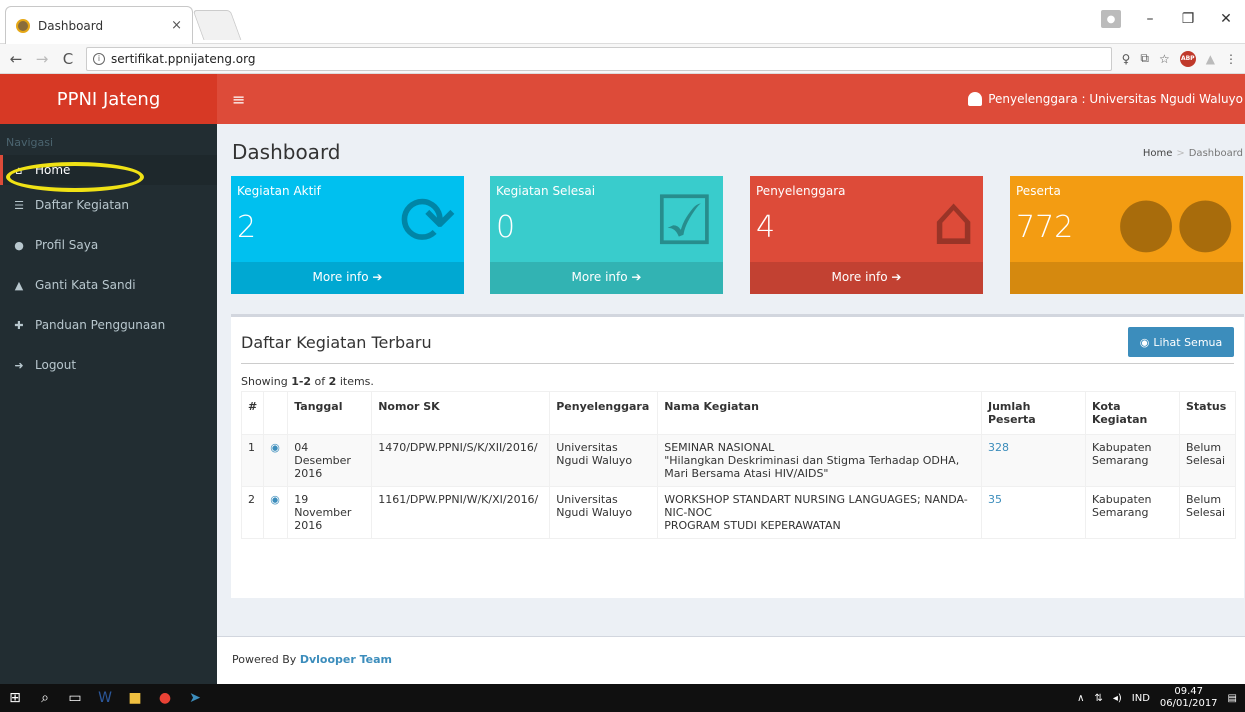  What do you see at coordinates (953, 221) in the screenshot?
I see `institution-icon: ⌂` at bounding box center [953, 221].